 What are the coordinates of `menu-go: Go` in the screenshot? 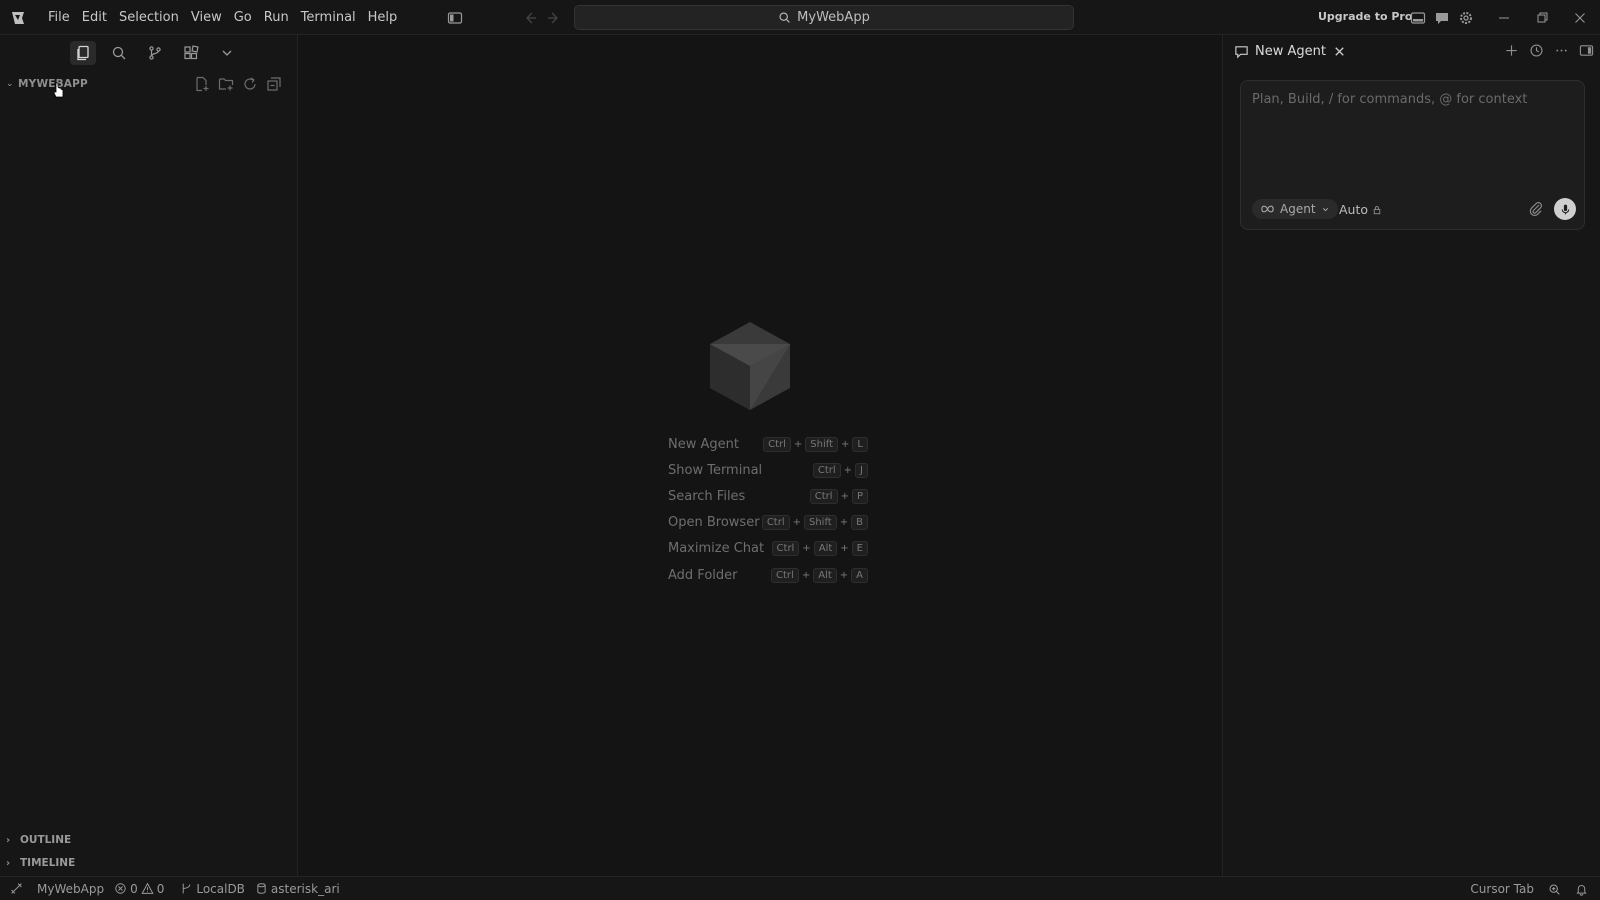 It's located at (243, 17).